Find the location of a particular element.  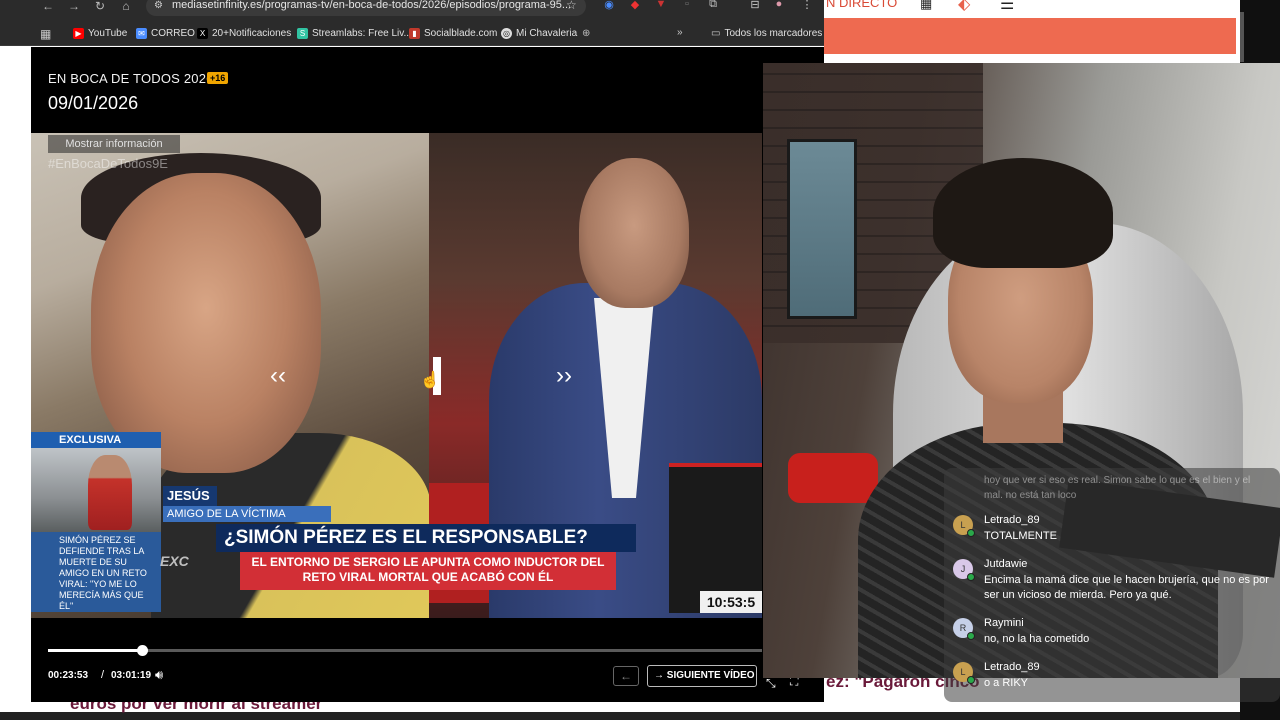

cursor-icon: ☝ is located at coordinates (430, 380).